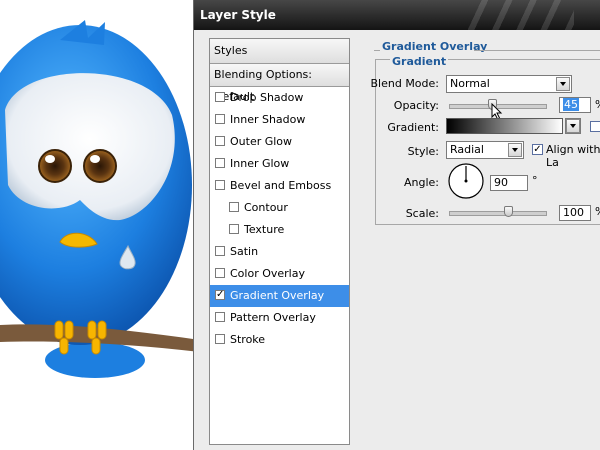  What do you see at coordinates (537, 50) in the screenshot?
I see `section-rule-right` at bounding box center [537, 50].